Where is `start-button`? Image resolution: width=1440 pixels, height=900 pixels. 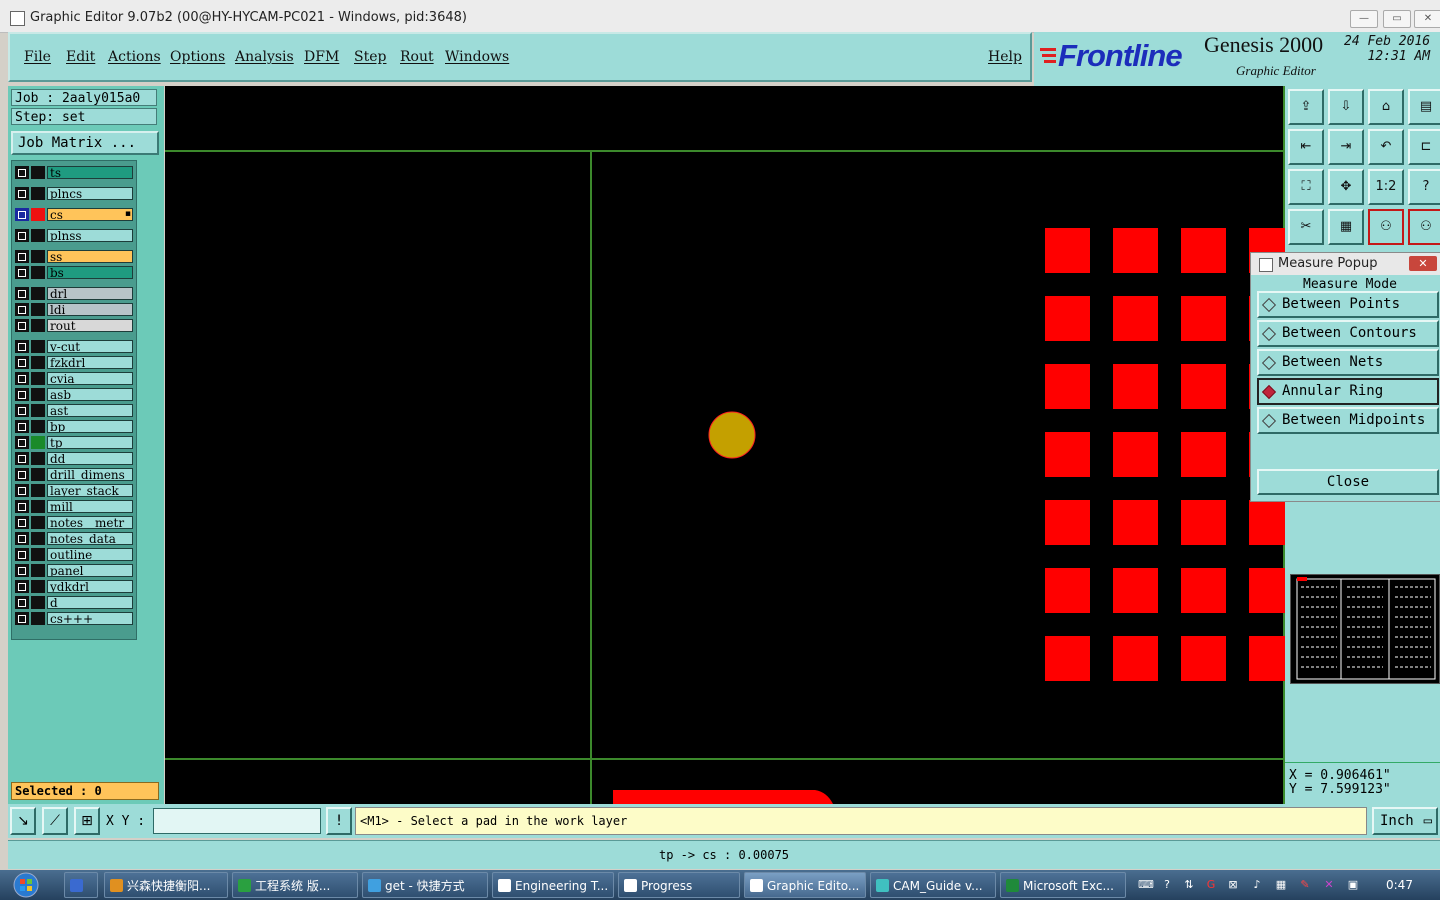 start-button is located at coordinates (24, 885).